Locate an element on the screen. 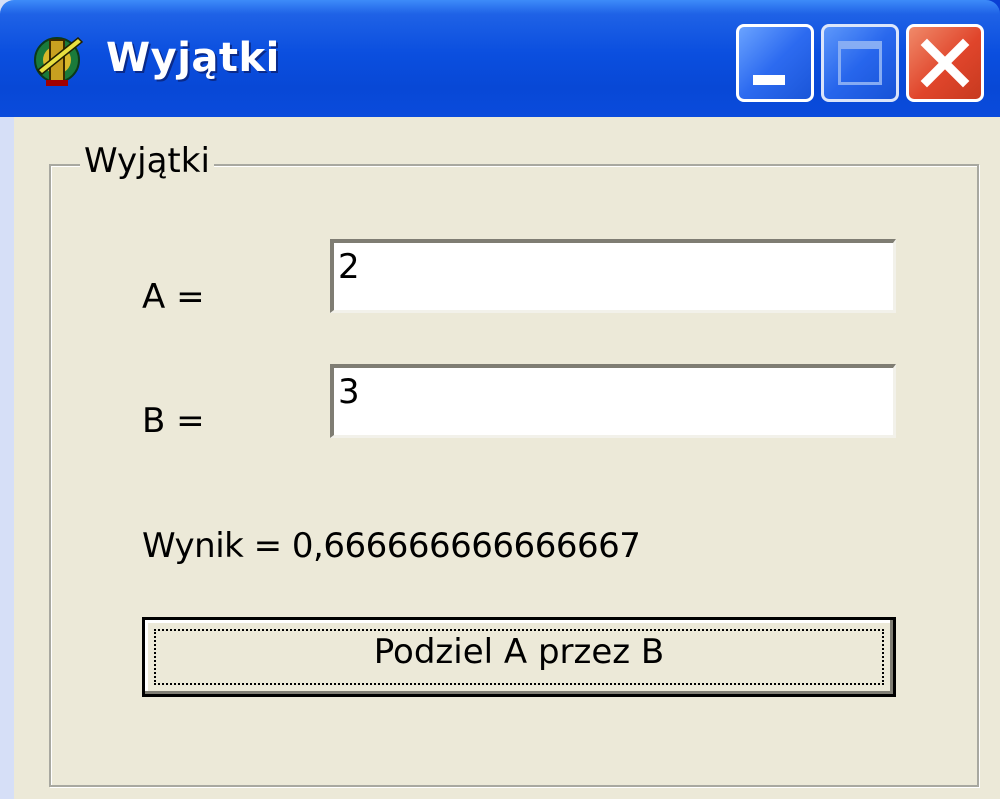  maximize-icon is located at coordinates (860, 63).